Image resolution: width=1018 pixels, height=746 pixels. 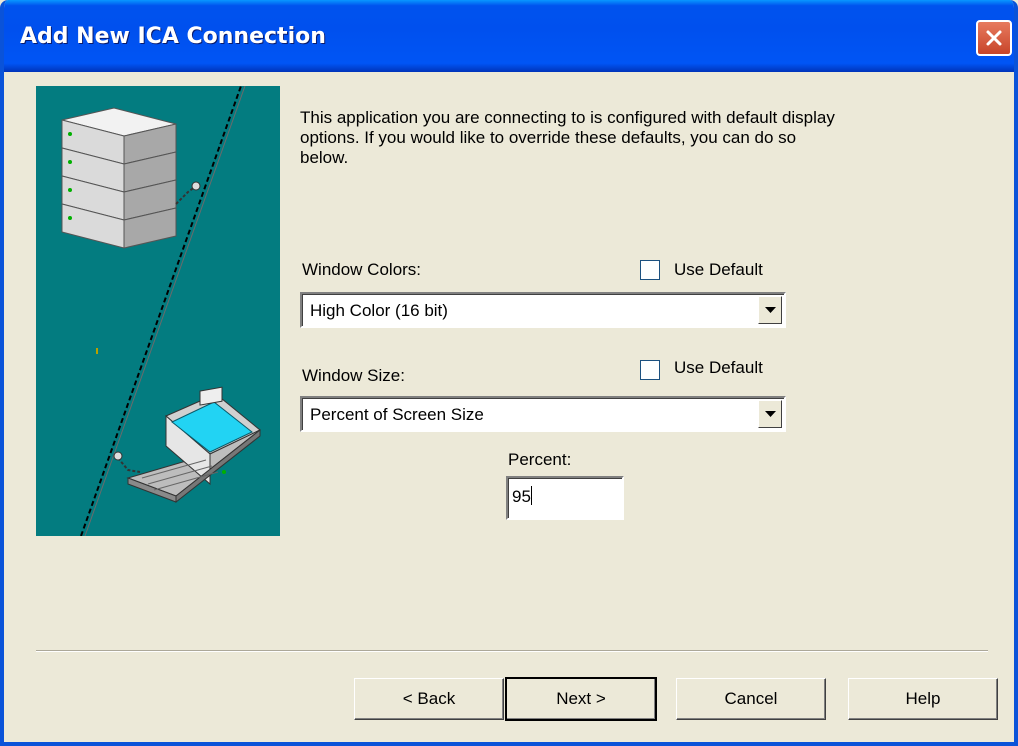 What do you see at coordinates (362, 269) in the screenshot?
I see `window-colors-label: Window Colors:` at bounding box center [362, 269].